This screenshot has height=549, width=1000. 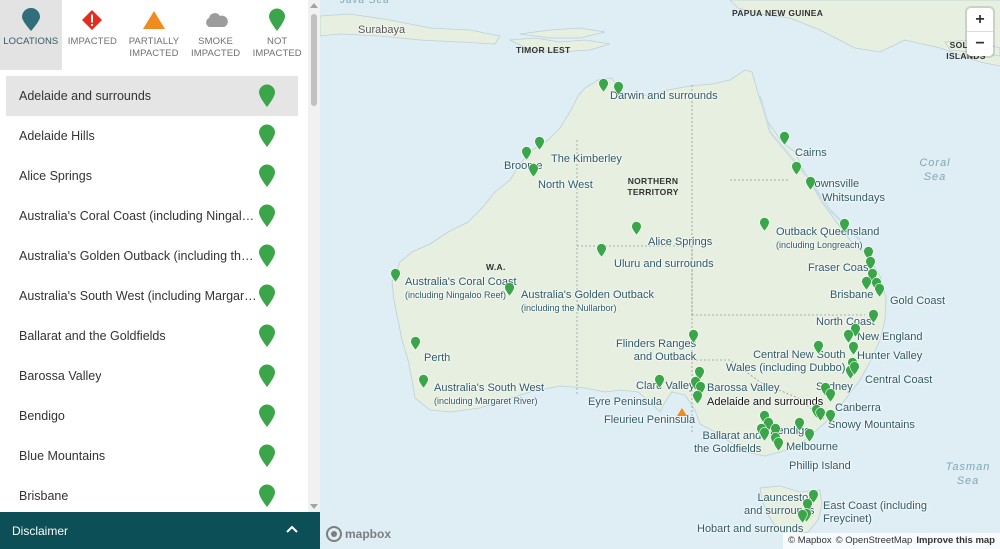 What do you see at coordinates (765, 402) in the screenshot?
I see `map-label-adelaide: Adelaide and surrounds` at bounding box center [765, 402].